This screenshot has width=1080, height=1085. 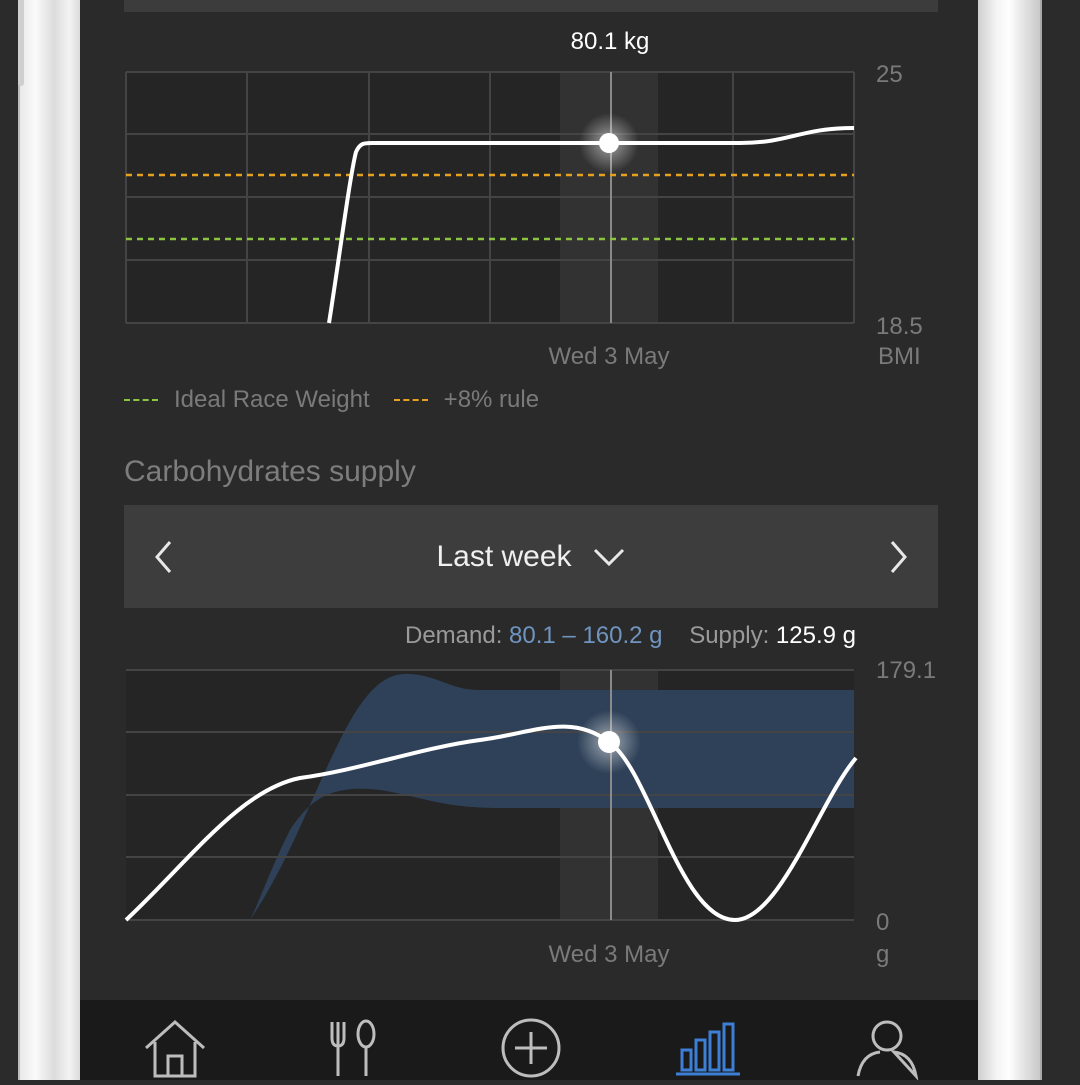 I want to click on tab-statistics, so click(x=709, y=1047).